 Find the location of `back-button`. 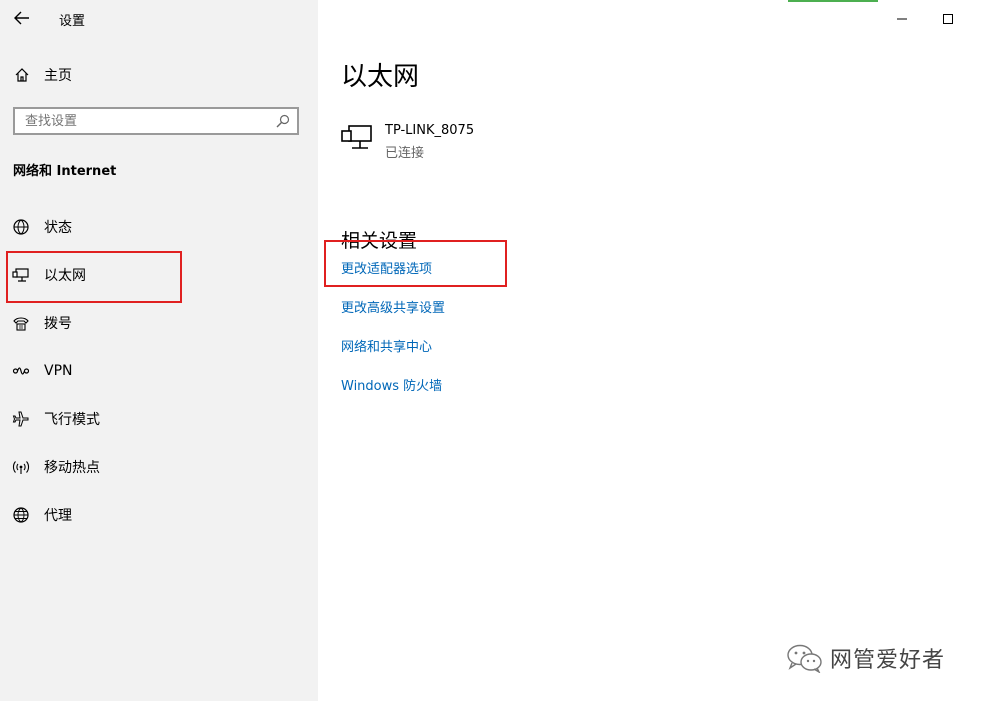

back-button is located at coordinates (22, 18).